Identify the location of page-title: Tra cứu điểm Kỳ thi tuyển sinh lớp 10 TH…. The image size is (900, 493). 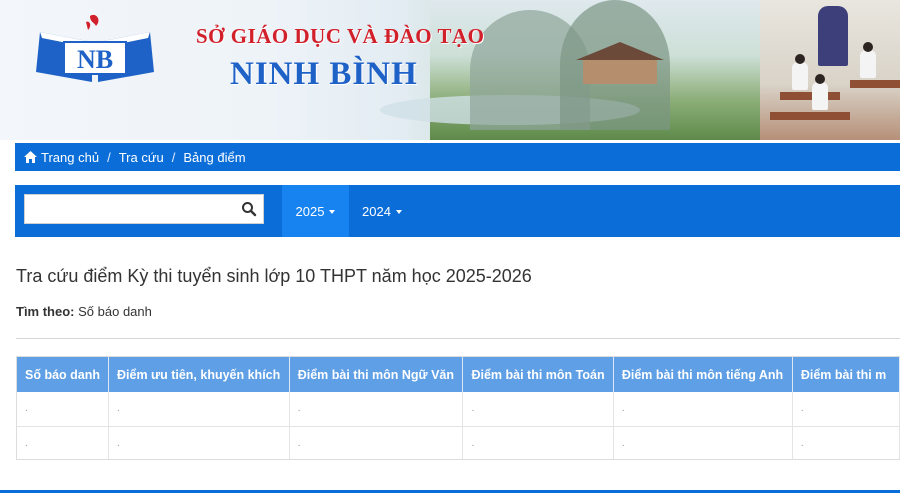
(274, 276).